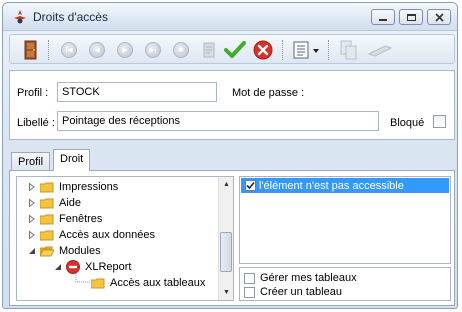 This screenshot has height=312, width=462. I want to click on access-denied-icon, so click(73, 267).